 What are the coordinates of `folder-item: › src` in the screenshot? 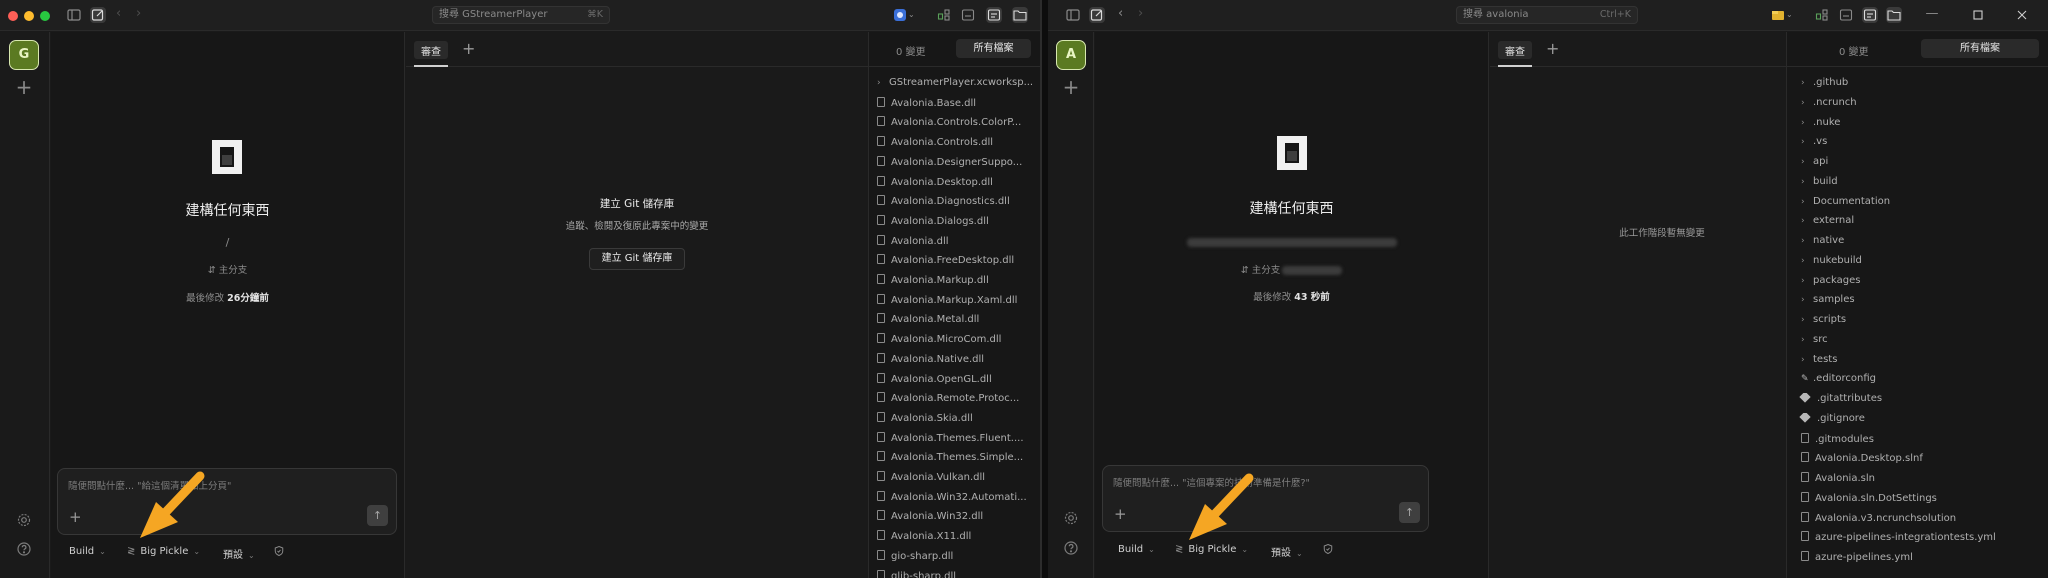 It's located at (1917, 344).